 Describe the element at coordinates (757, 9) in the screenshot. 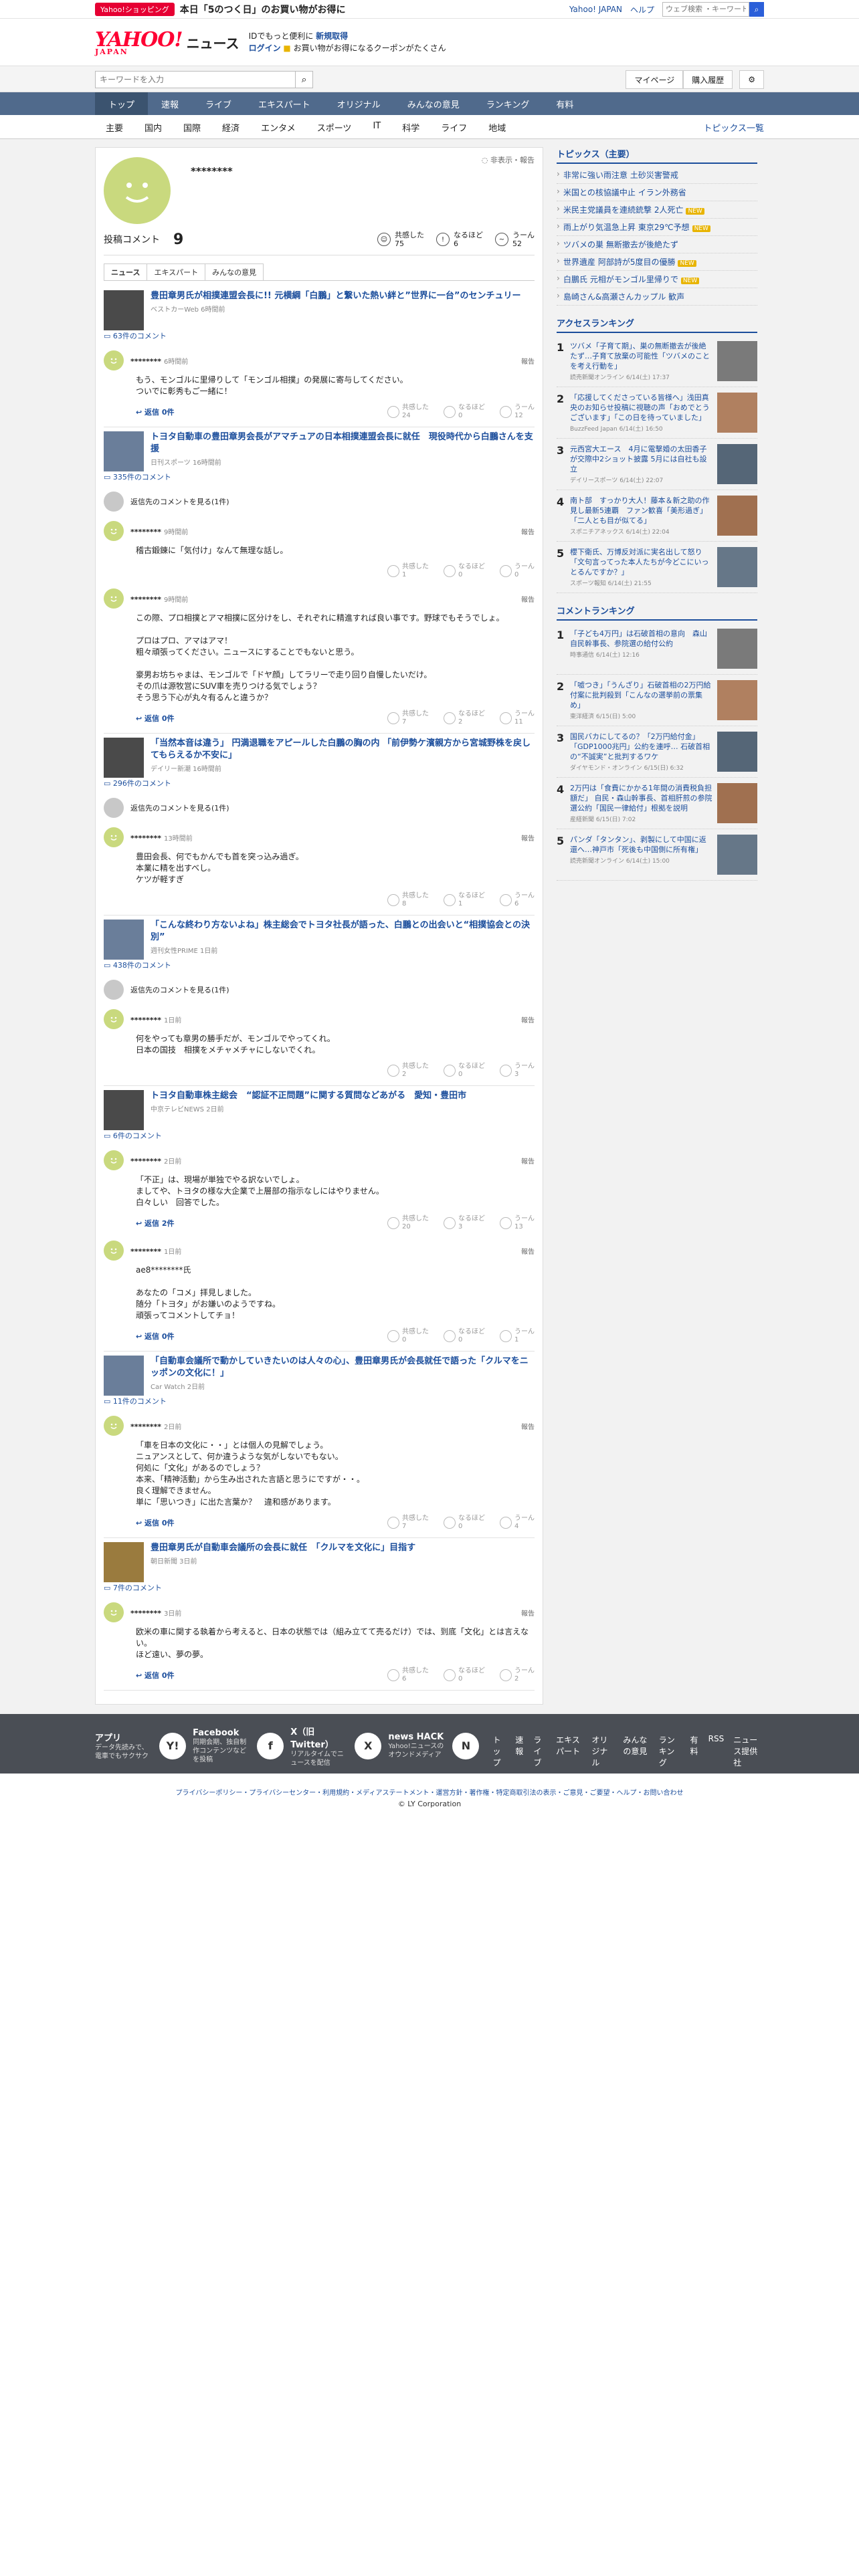

I see `web-search-button: ⌕` at that location.